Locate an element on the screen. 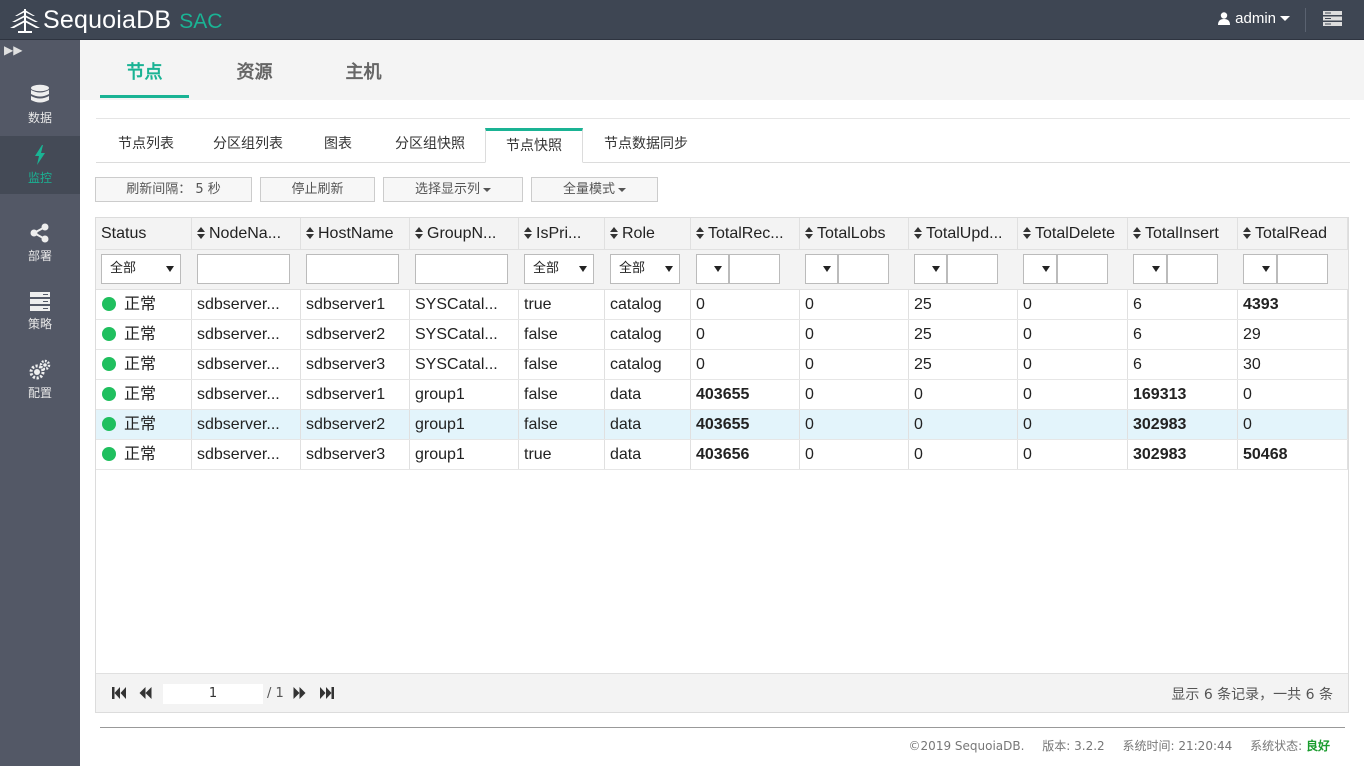 This screenshot has width=1364, height=766. totalupdate-operator-select is located at coordinates (930, 269).